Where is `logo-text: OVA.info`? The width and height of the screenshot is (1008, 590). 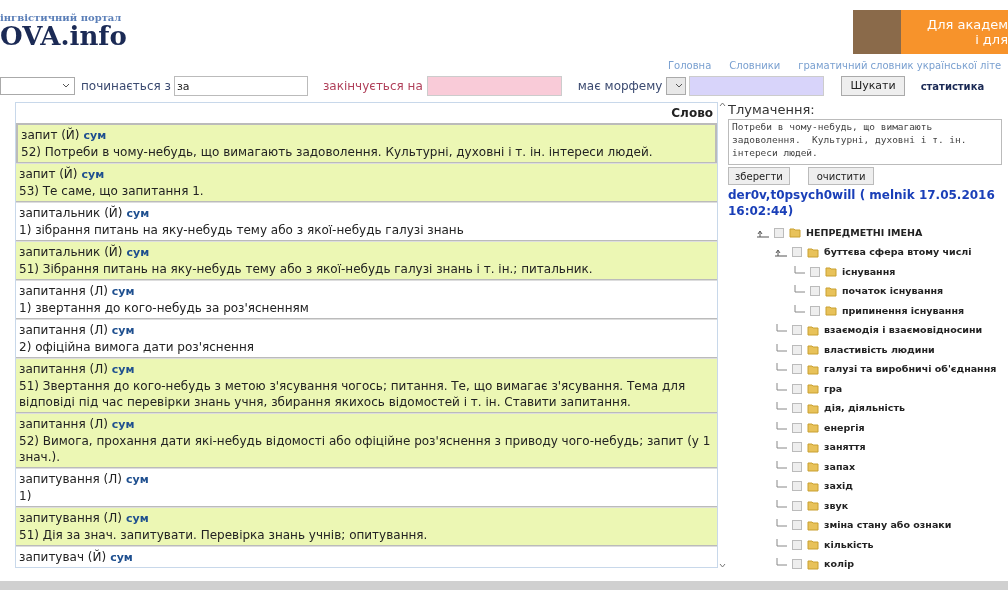 logo-text: OVA.info is located at coordinates (63, 36).